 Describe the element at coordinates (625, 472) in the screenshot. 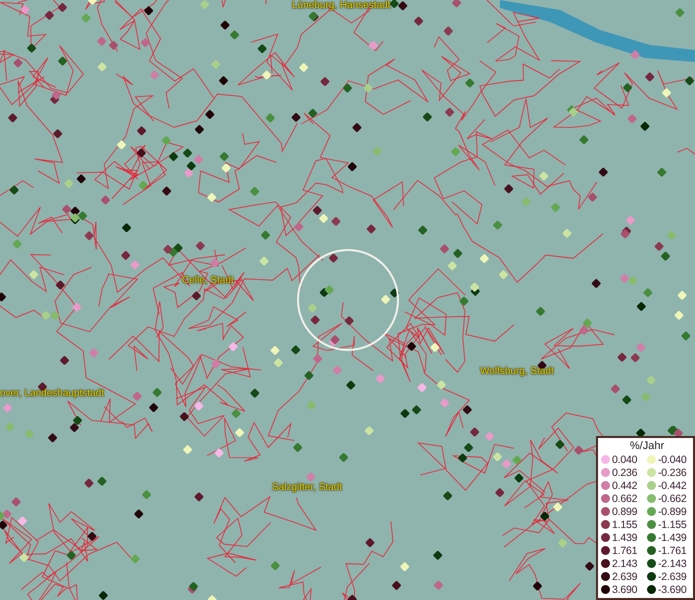

I see `legend-label: 0.236` at that location.